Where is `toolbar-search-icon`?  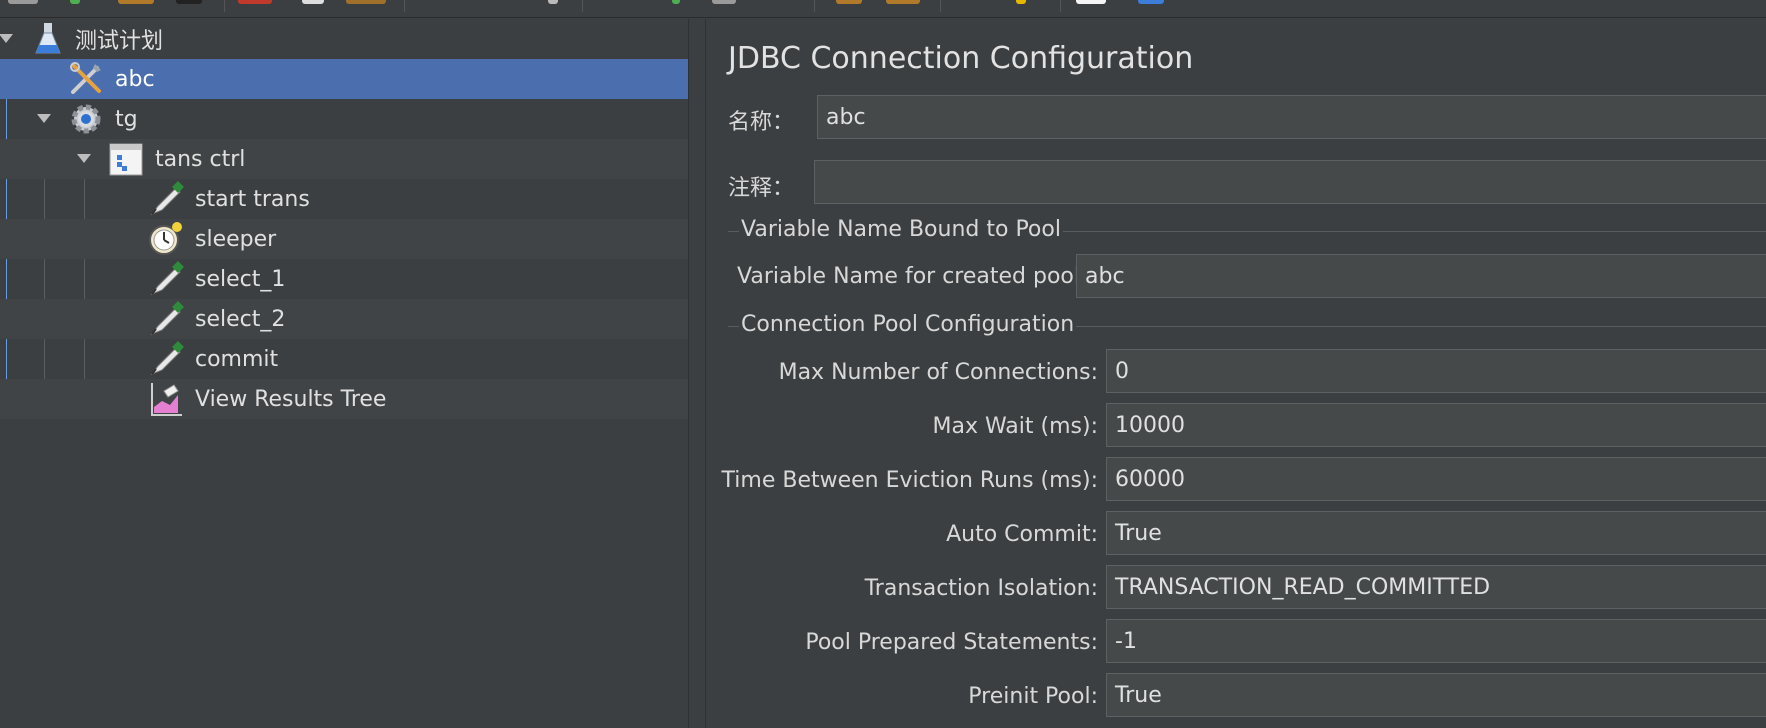 toolbar-search-icon is located at coordinates (1021, 2).